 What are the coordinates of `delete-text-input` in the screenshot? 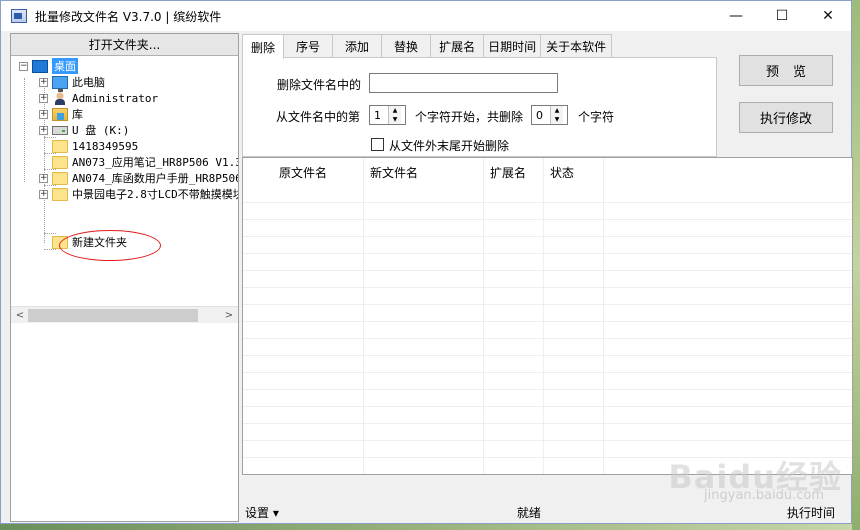 It's located at (463, 83).